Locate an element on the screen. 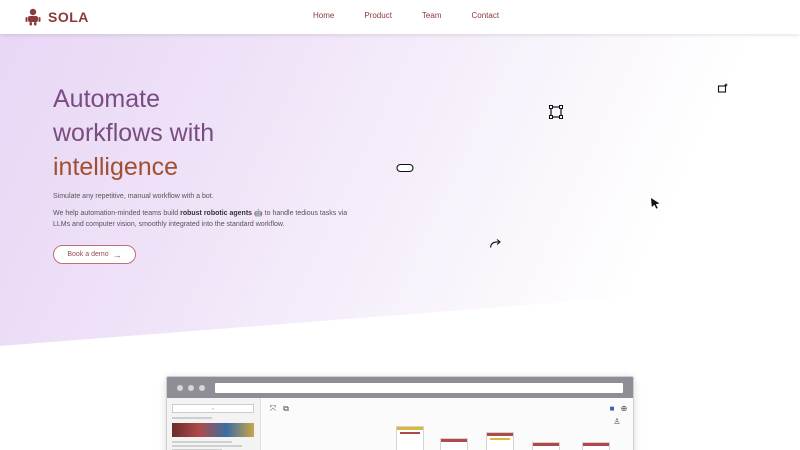  preview-url-bar is located at coordinates (419, 388).